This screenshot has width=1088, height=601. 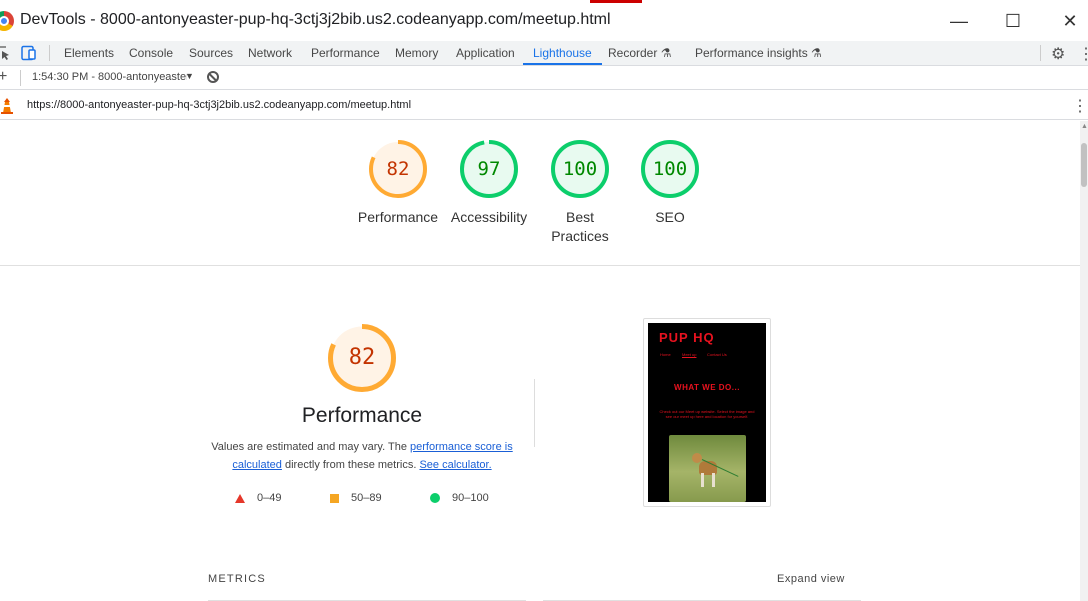 I want to click on legend-average: 50–89, so click(x=356, y=498).